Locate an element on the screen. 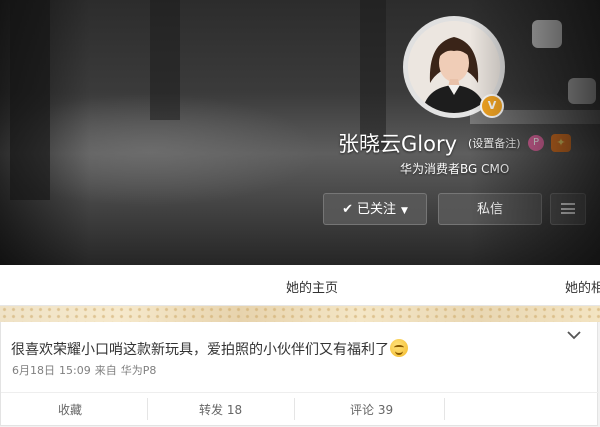 Image resolution: width=600 pixels, height=427 pixels. avatar-image is located at coordinates (454, 67).